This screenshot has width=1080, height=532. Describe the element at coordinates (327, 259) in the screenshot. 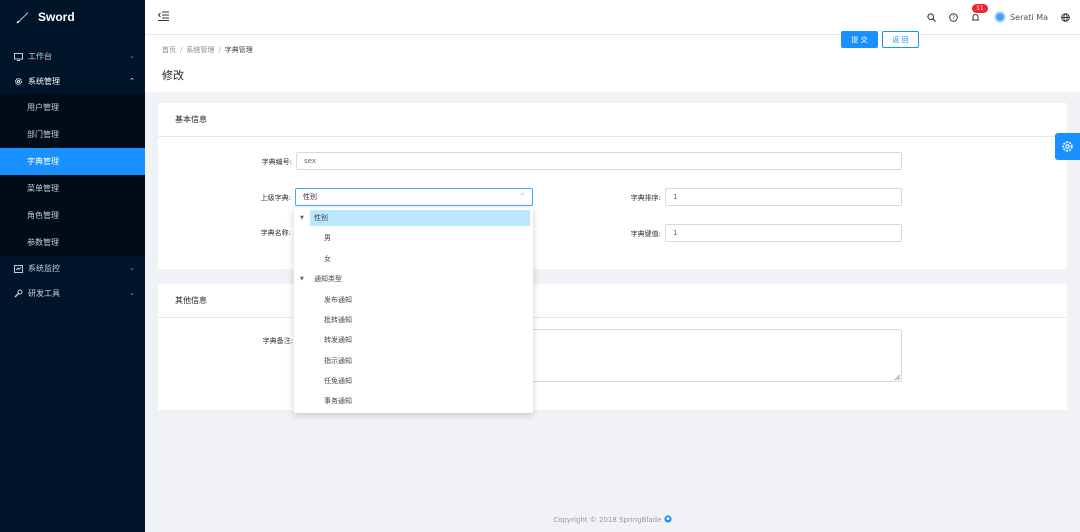

I see `tree-node-label: 女` at that location.